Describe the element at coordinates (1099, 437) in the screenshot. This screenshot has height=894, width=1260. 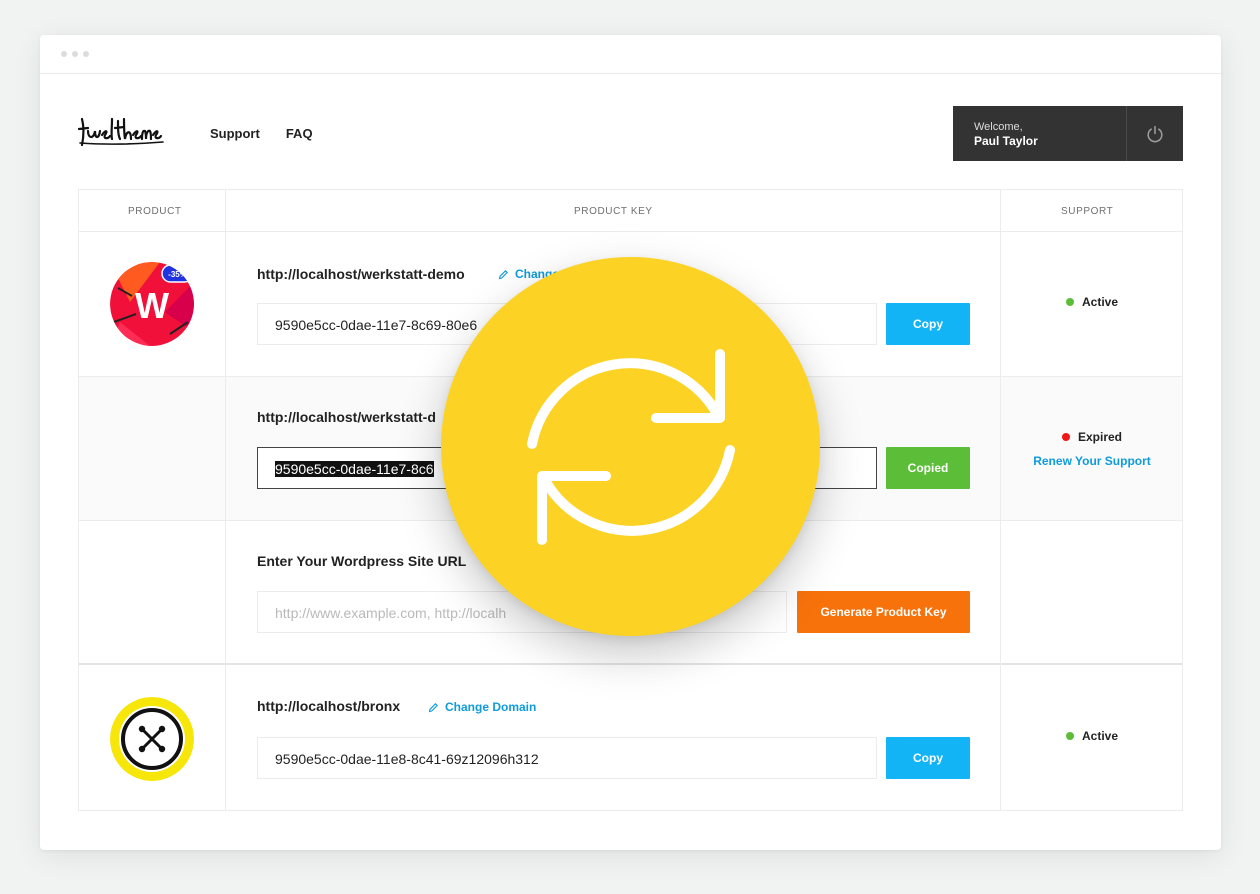
I see `status-label: Expired` at that location.